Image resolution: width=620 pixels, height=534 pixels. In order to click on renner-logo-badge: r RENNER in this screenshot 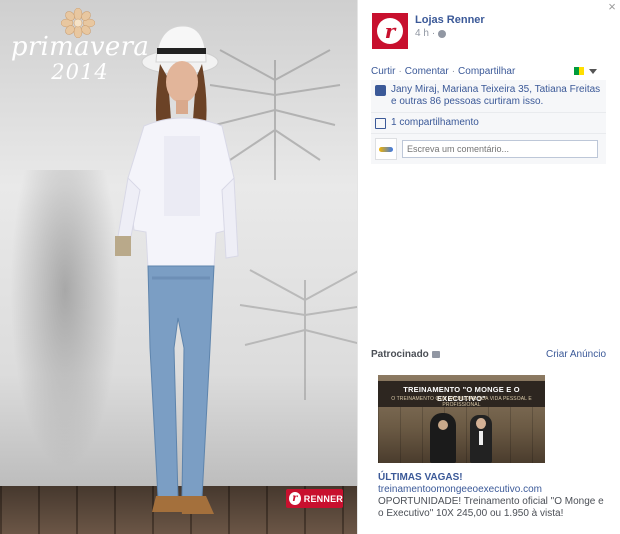, I will do `click(314, 498)`.